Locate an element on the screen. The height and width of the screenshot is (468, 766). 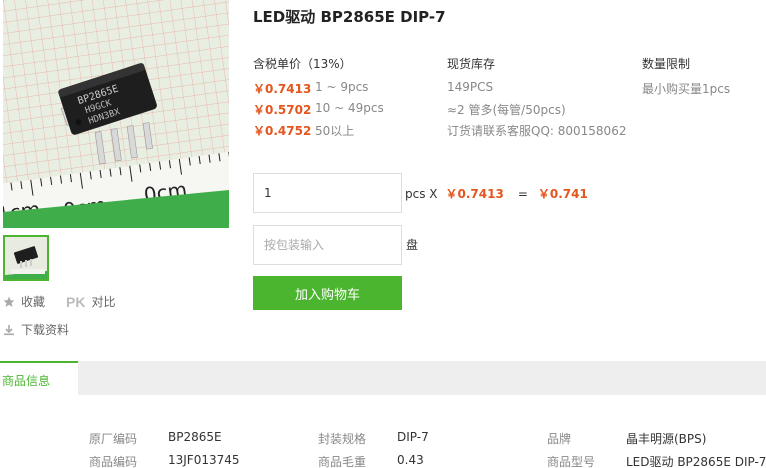
favorite-action: 收藏 is located at coordinates (24, 301).